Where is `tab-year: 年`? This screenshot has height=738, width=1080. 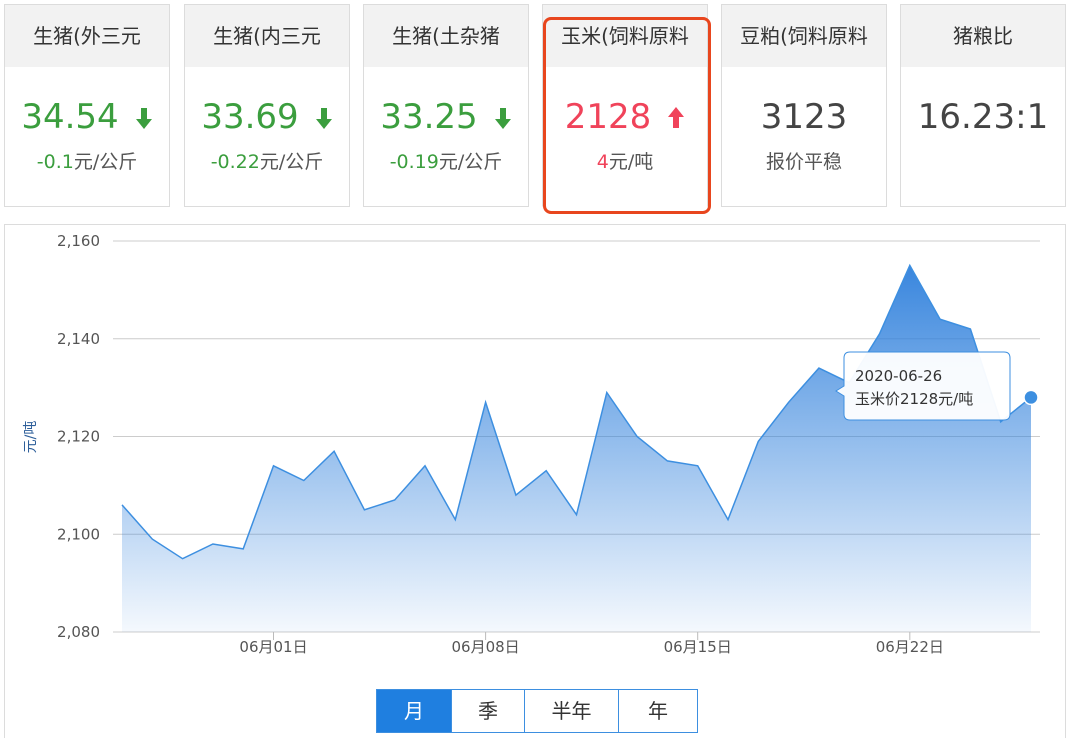 tab-year: 年 is located at coordinates (657, 711).